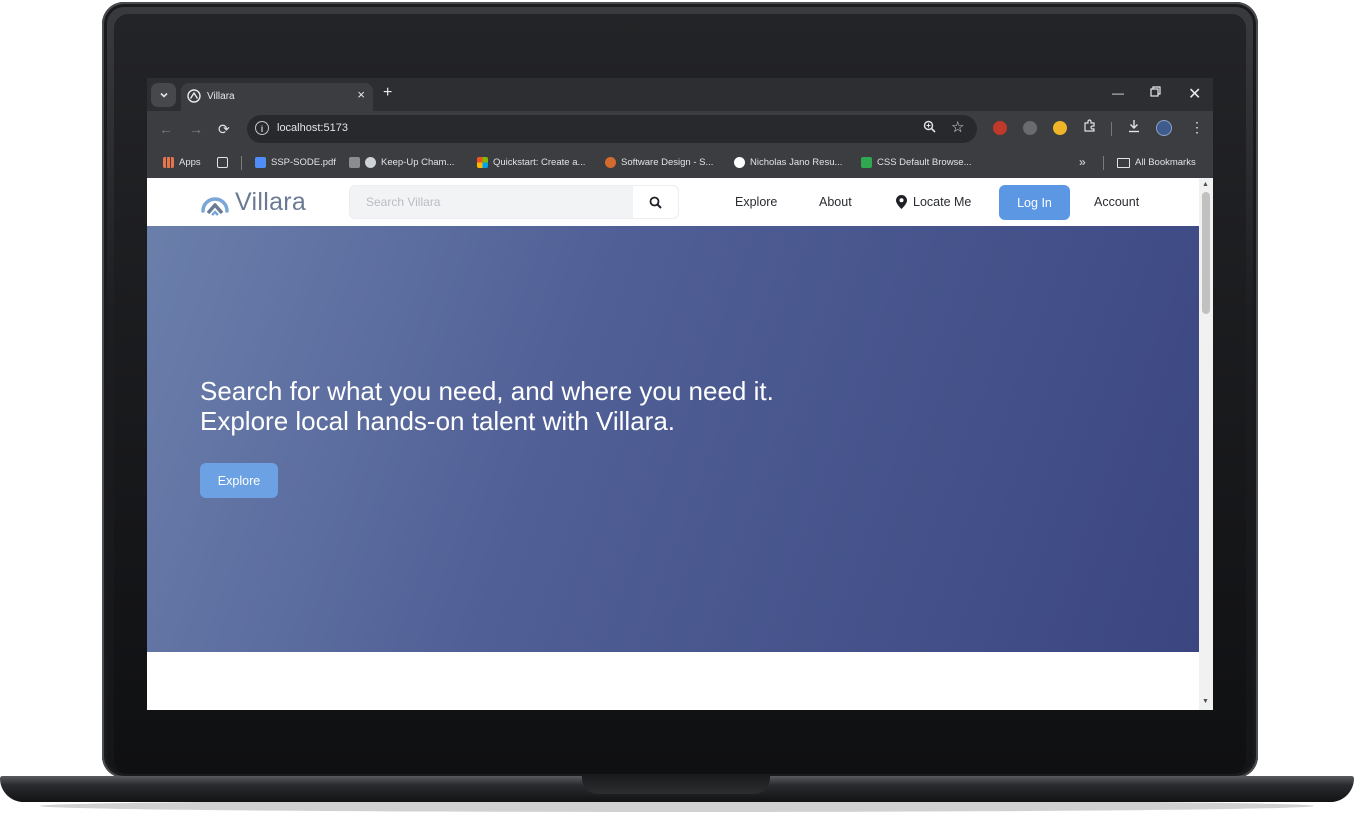  What do you see at coordinates (1000, 128) in the screenshot?
I see `ublock-extension-icon` at bounding box center [1000, 128].